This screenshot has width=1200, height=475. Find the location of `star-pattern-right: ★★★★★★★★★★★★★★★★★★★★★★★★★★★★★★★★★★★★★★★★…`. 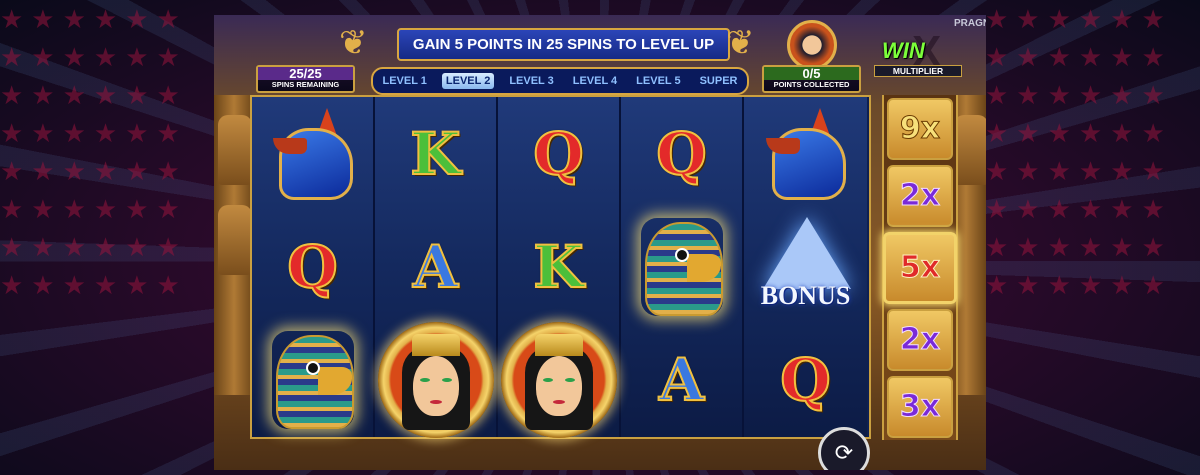

star-pattern-right: ★★★★★★★★★★★★★★★★★★★★★★★★★★★★★★★★★★★★★★★★… is located at coordinates (1079, 152).